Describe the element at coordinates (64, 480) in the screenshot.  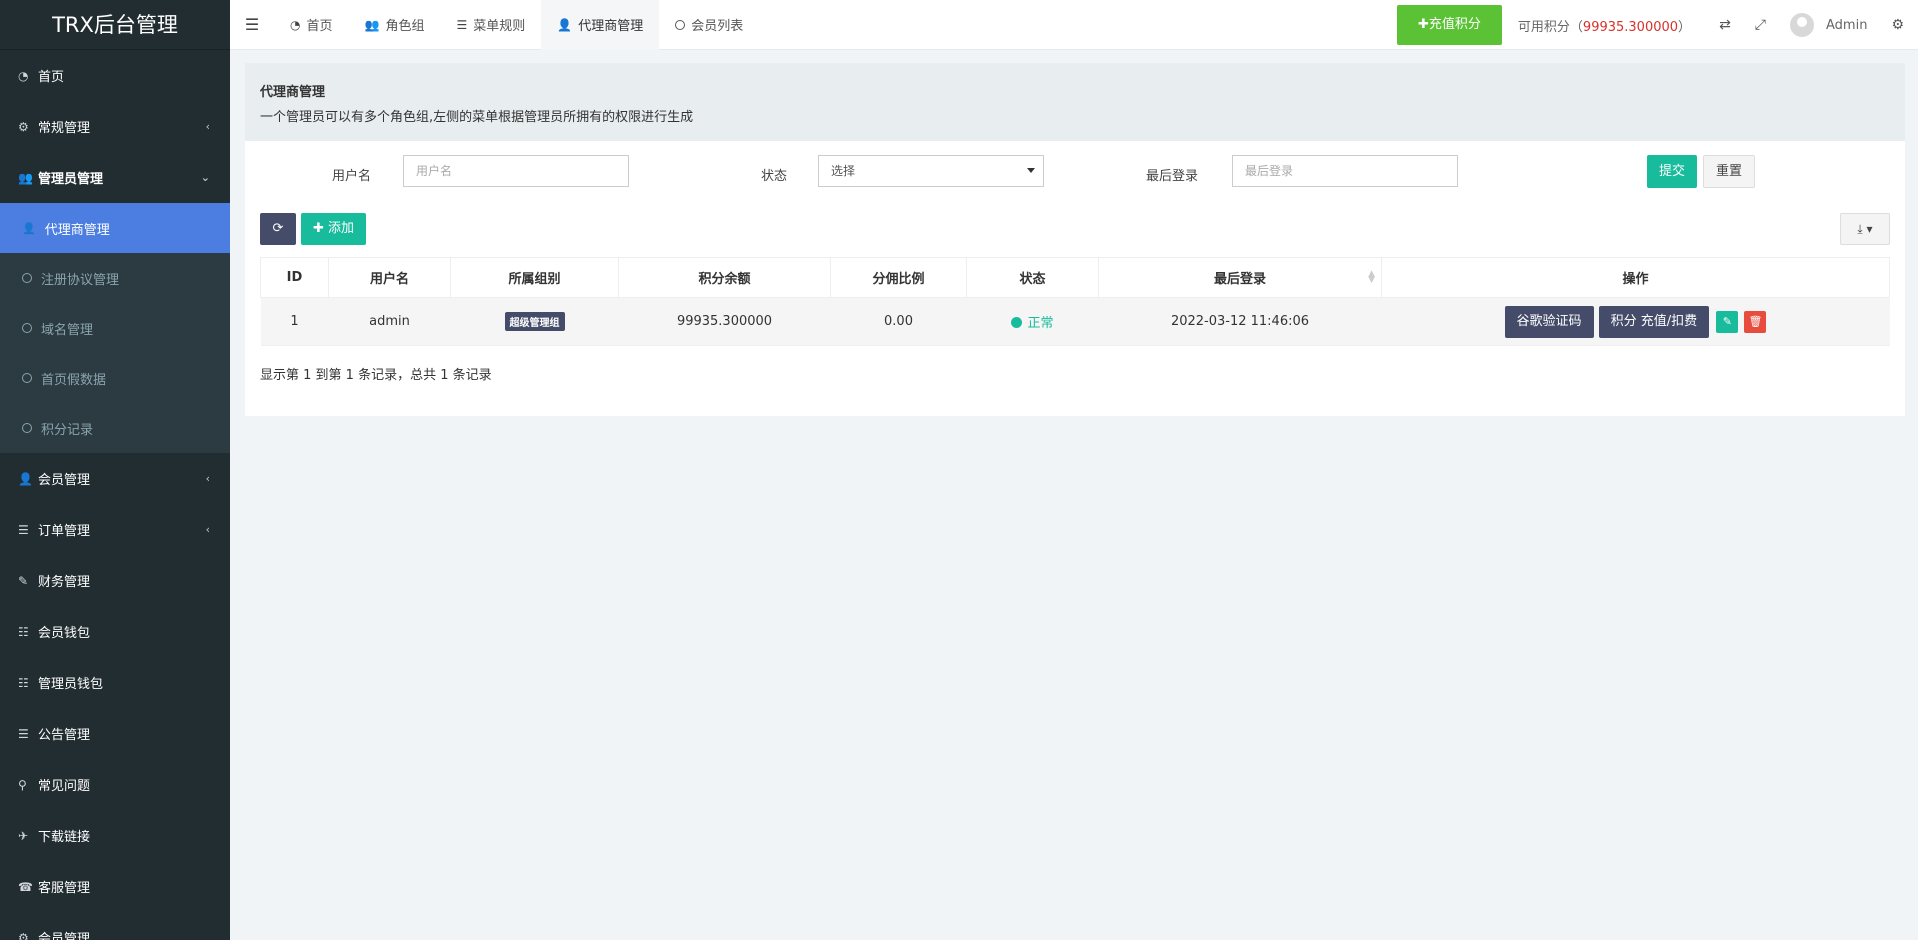
I see `sidebar-item-label: 会员管理` at that location.